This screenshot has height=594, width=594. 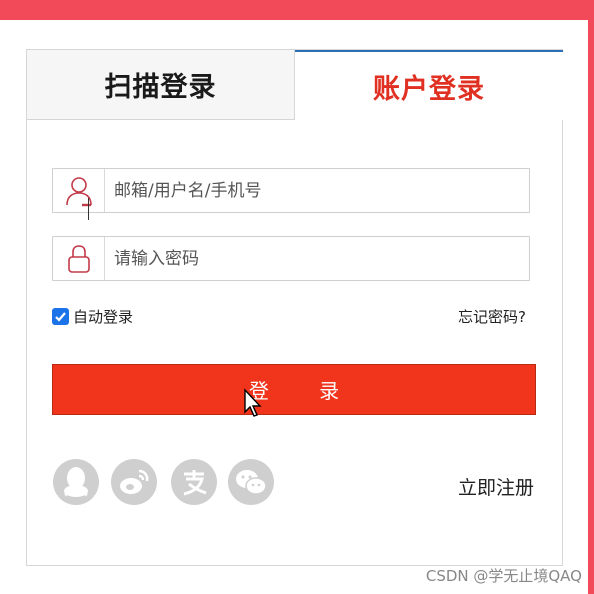 What do you see at coordinates (492, 316) in the screenshot?
I see `forgot-password-link: 忘记密码?` at bounding box center [492, 316].